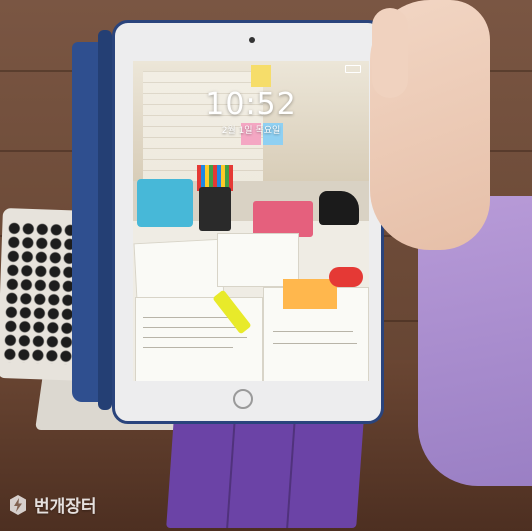 The image size is (532, 531). What do you see at coordinates (243, 399) in the screenshot?
I see `home-button` at bounding box center [243, 399].